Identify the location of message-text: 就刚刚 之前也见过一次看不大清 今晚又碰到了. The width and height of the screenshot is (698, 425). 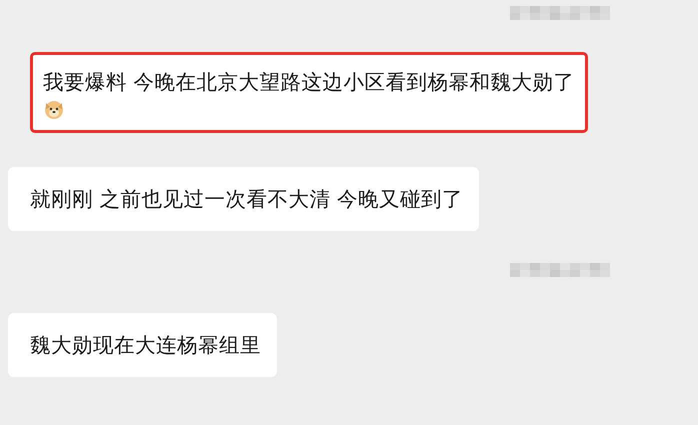
(247, 199).